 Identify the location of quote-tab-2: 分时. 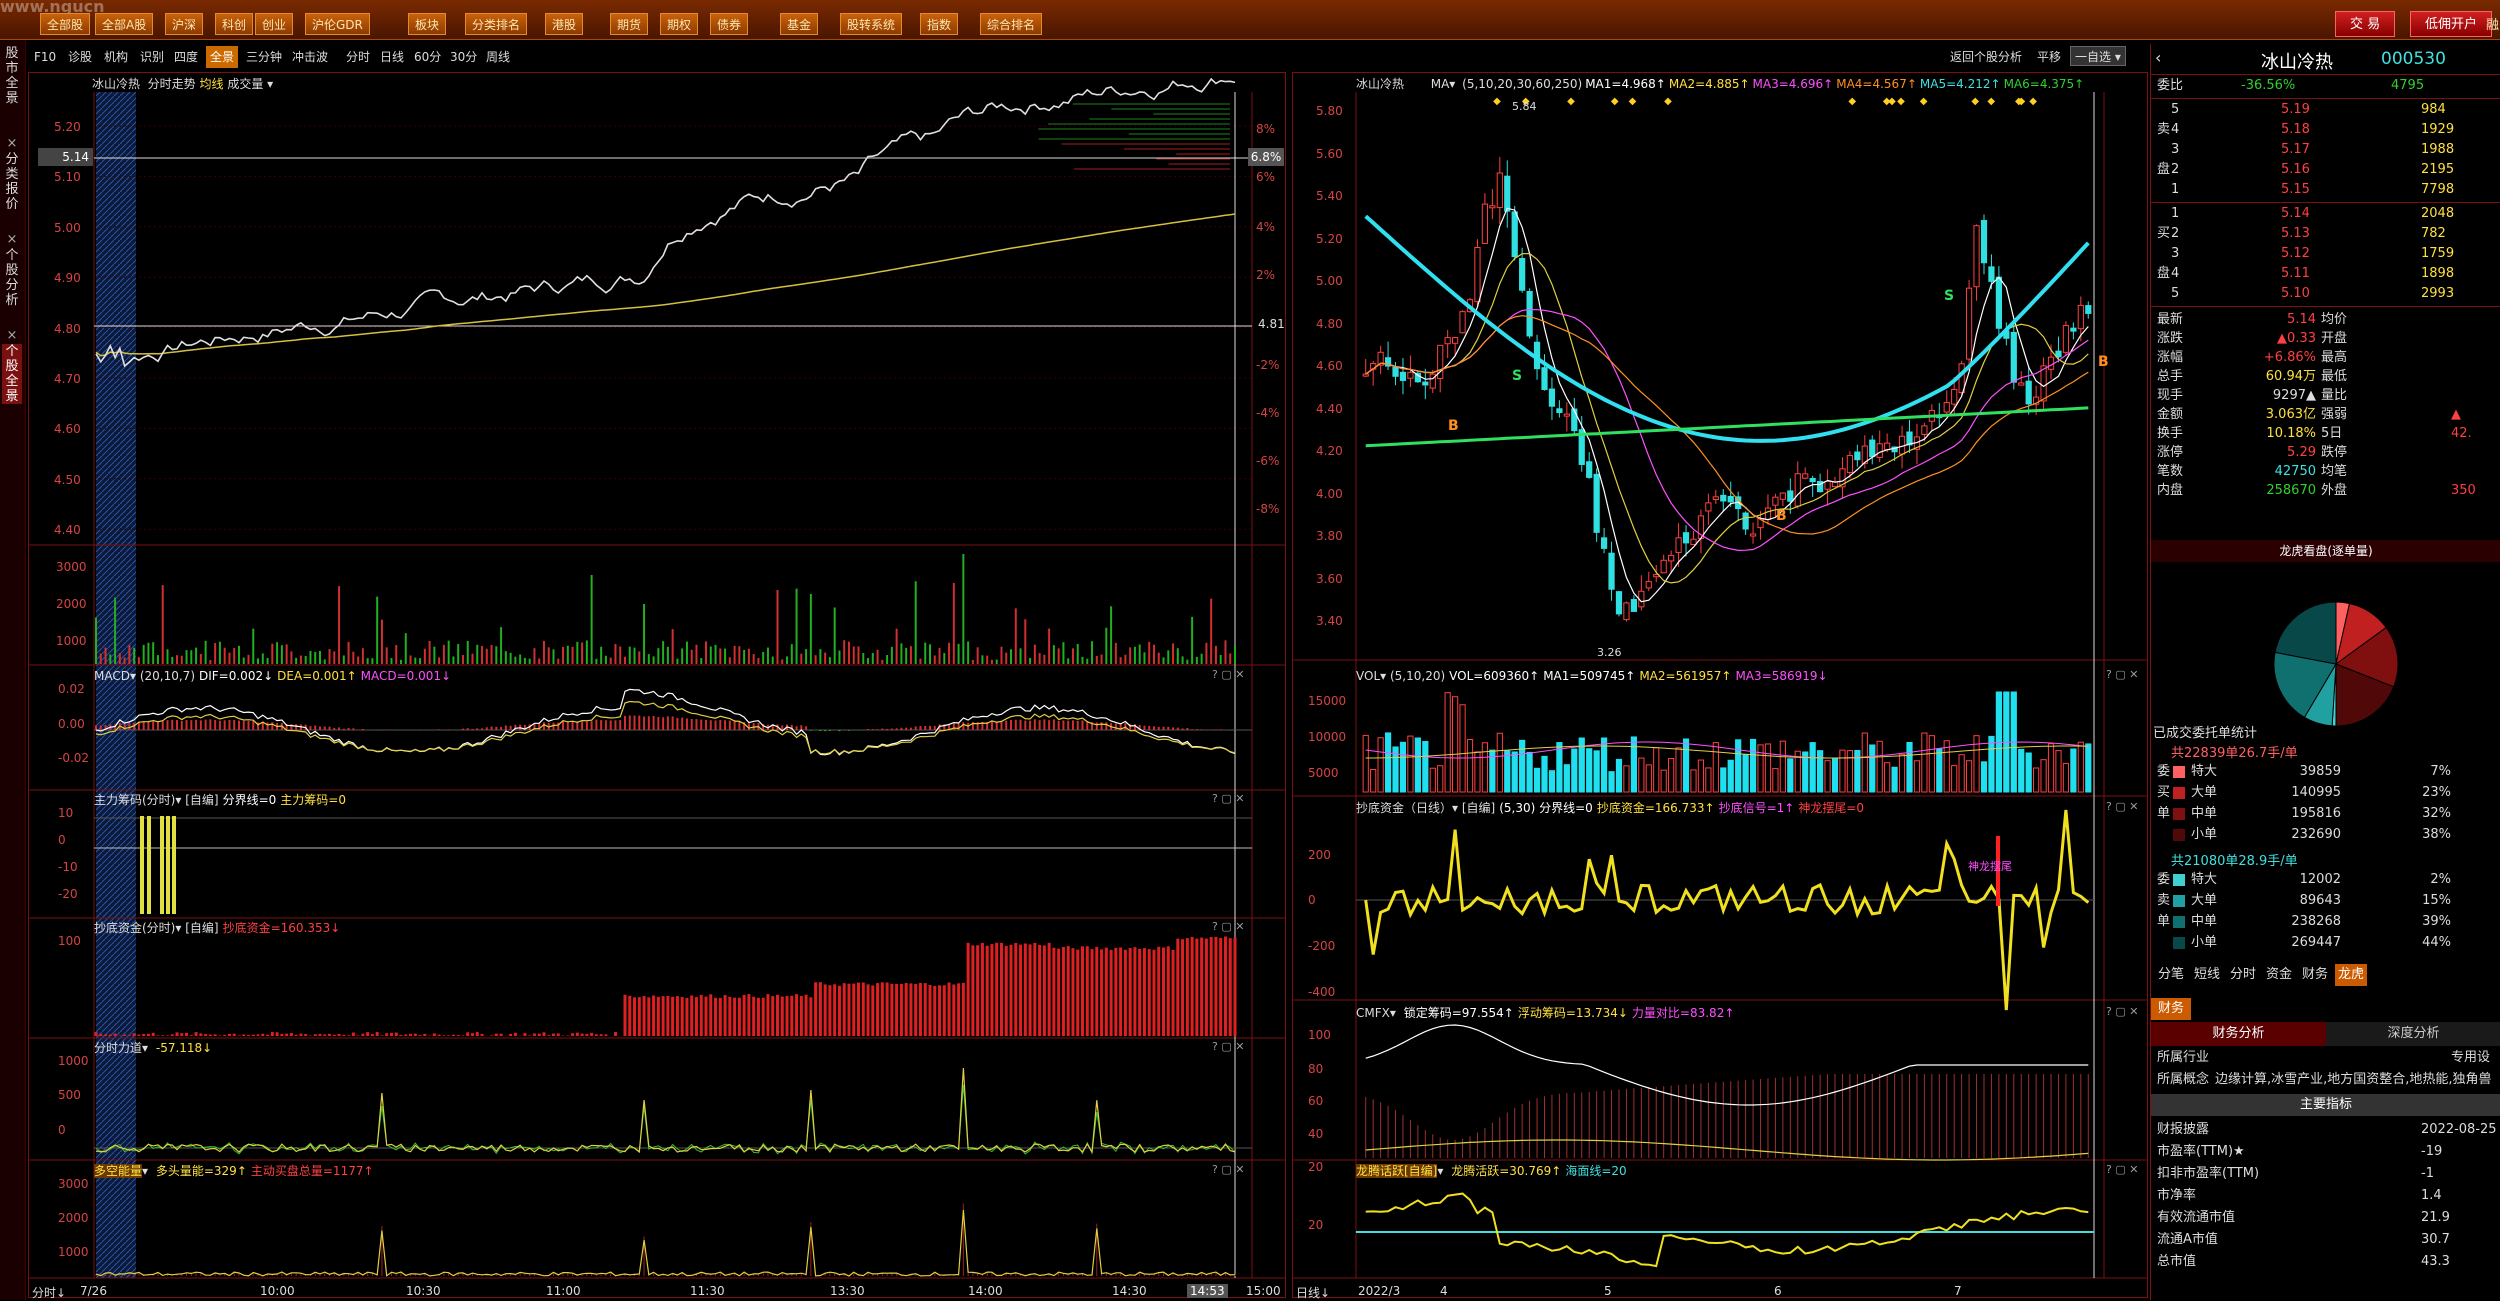
(2243, 975).